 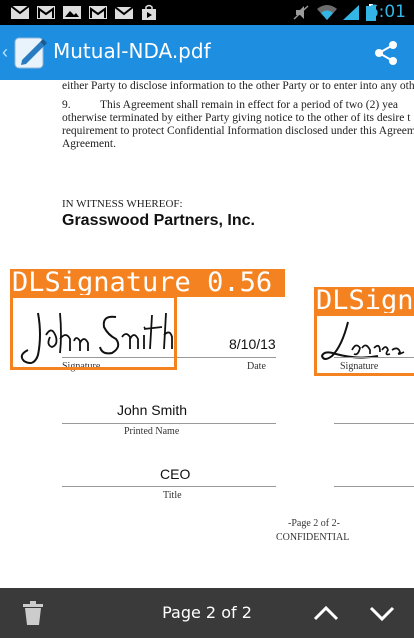 What do you see at coordinates (132, 51) in the screenshot?
I see `document-title: Mutual-NDA.pdf` at bounding box center [132, 51].